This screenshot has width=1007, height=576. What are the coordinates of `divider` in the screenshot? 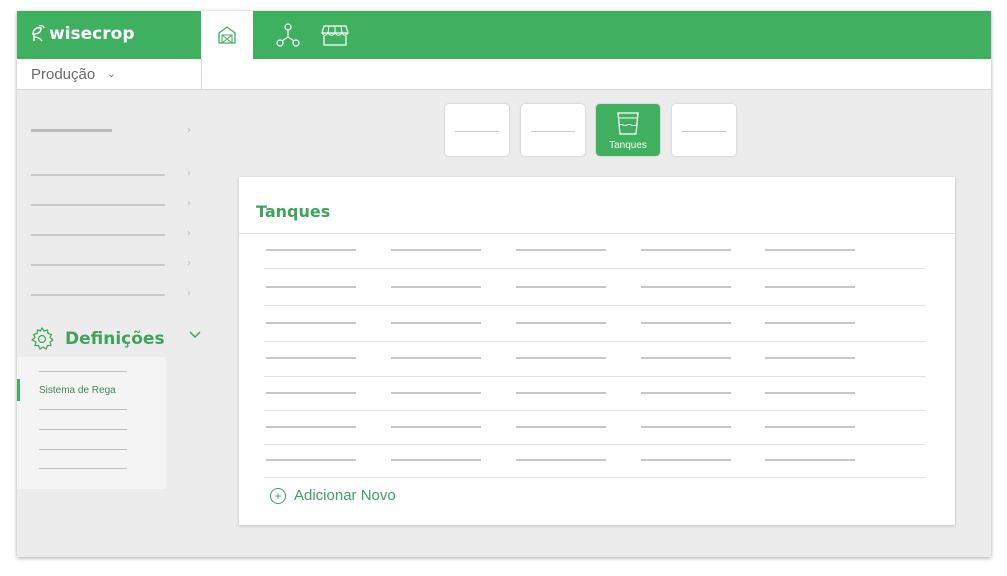 It's located at (597, 233).